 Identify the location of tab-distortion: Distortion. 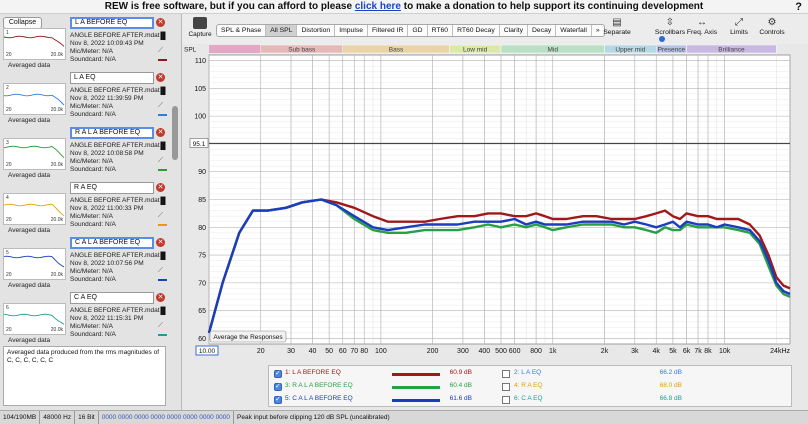
(316, 30).